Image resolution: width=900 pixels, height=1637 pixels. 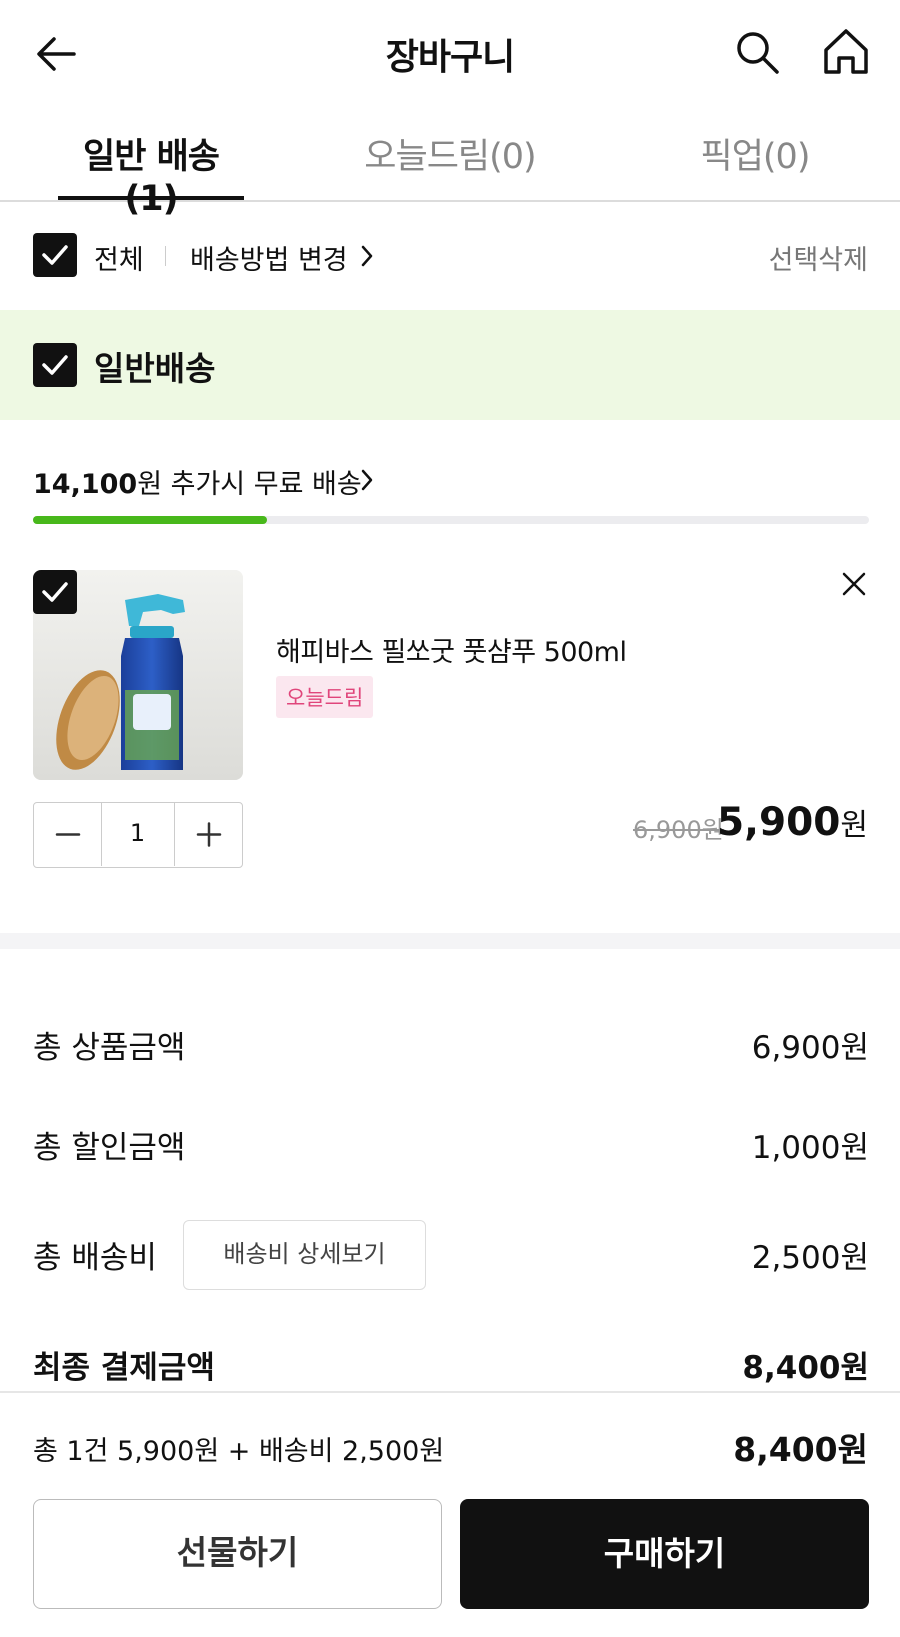 I want to click on plus-icon, so click(x=209, y=834).